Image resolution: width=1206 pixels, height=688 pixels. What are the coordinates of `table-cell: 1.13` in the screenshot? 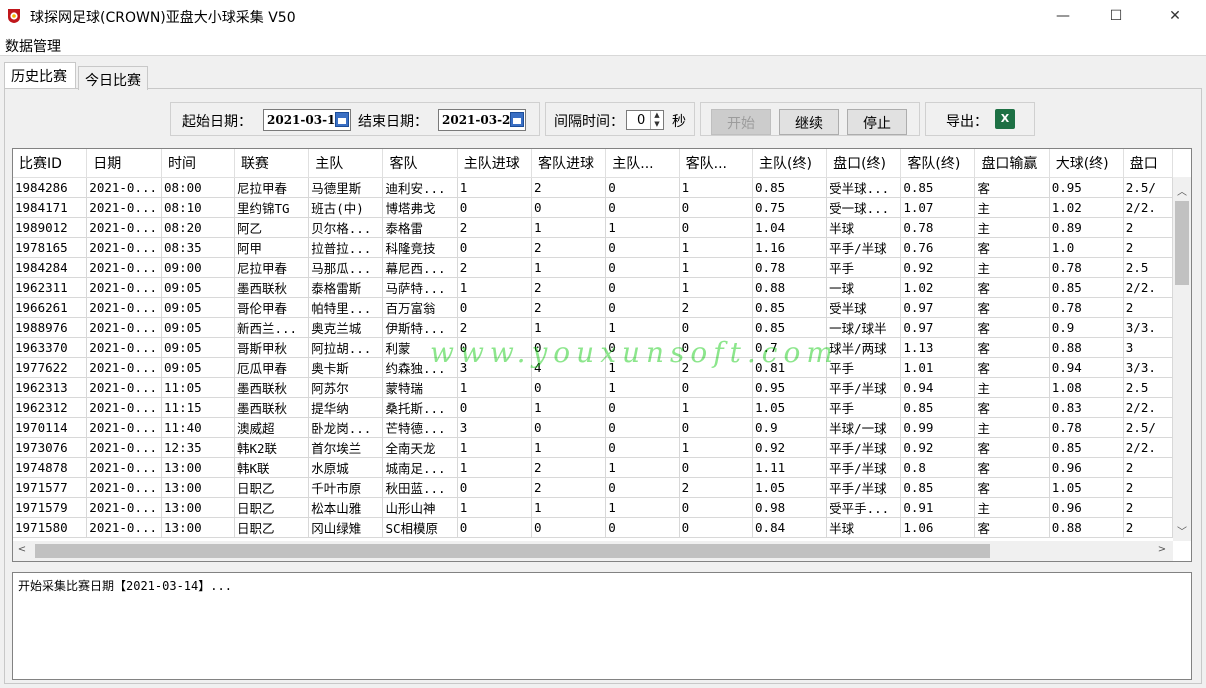 It's located at (938, 347).